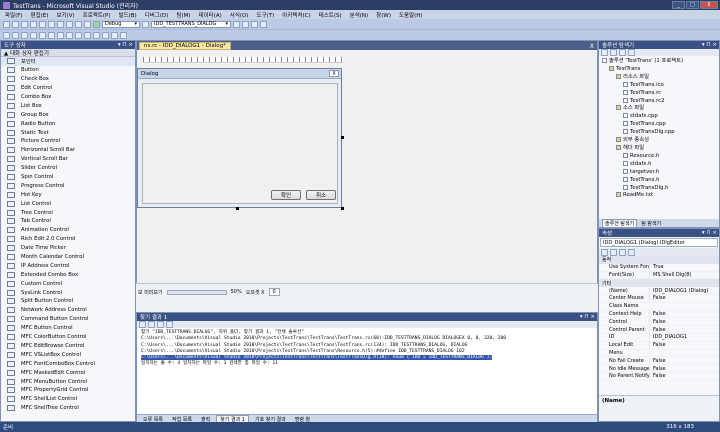  What do you see at coordinates (68, 88) in the screenshot?
I see `toolbox-item: Edit Control` at bounding box center [68, 88].